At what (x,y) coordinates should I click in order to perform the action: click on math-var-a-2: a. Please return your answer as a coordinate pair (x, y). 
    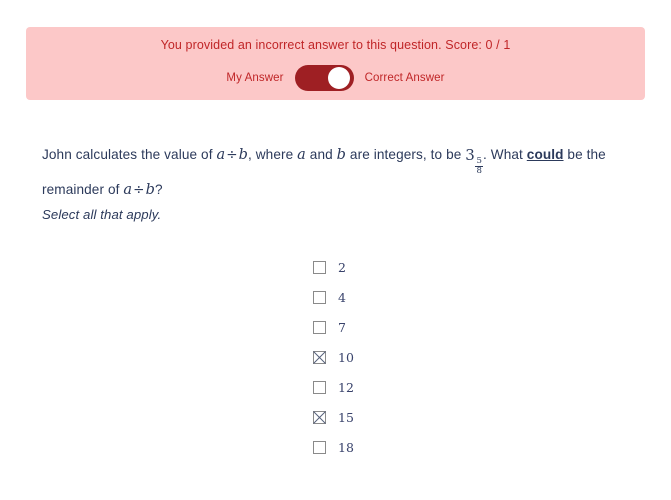
    Looking at the image, I should click on (301, 155).